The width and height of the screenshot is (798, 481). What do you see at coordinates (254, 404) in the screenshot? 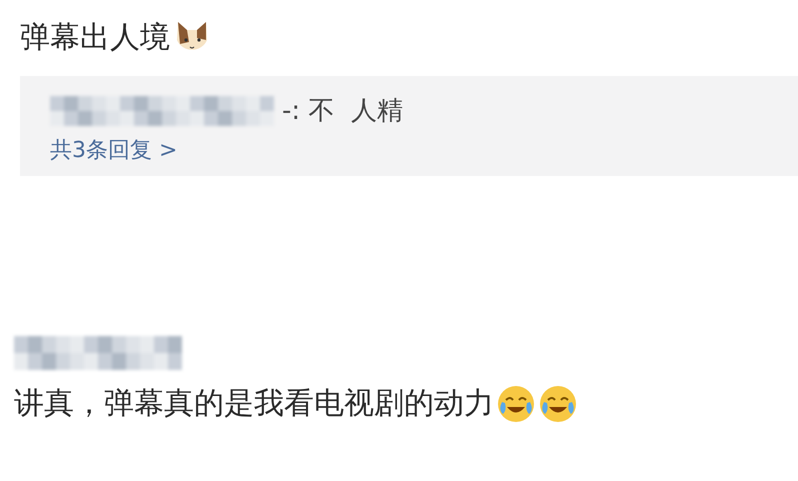
I see `comment-text: 讲真，弹幕真的是我看电视剧的动力` at bounding box center [254, 404].